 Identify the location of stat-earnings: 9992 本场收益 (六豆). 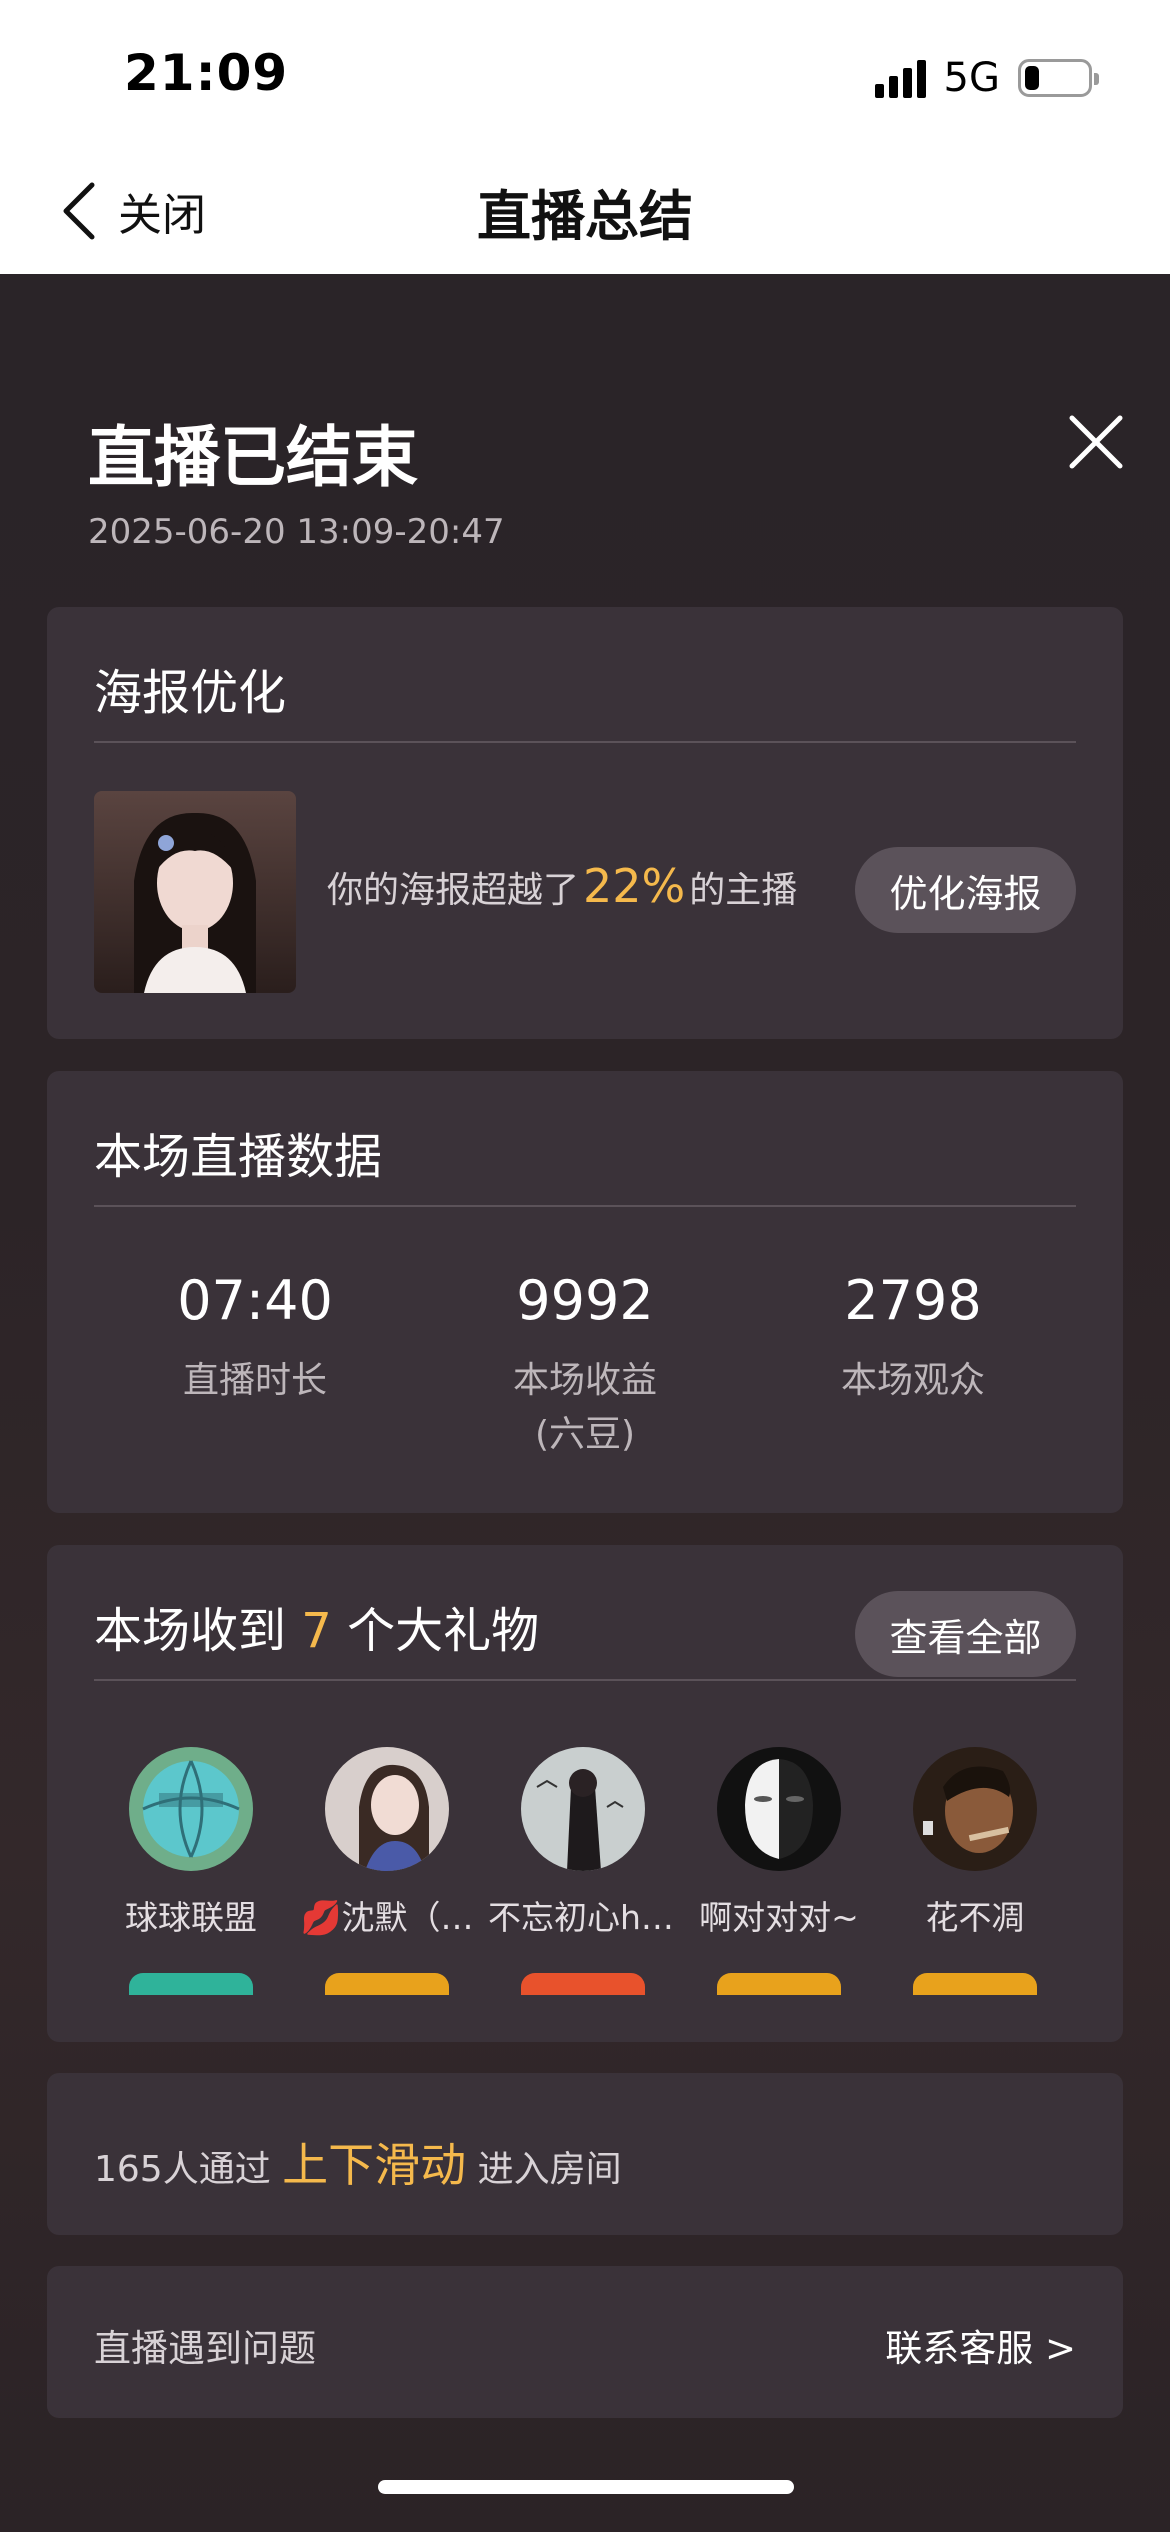
(585, 1365).